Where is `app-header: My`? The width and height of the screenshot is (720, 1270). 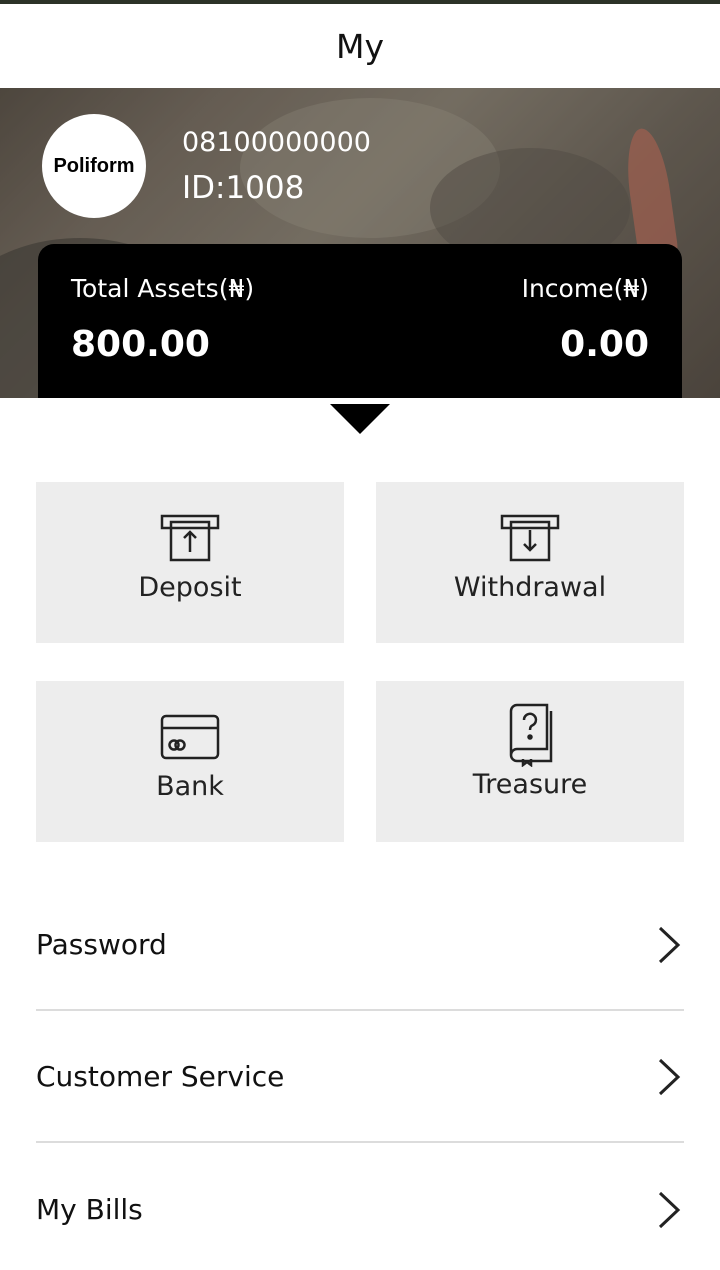 app-header: My is located at coordinates (360, 46).